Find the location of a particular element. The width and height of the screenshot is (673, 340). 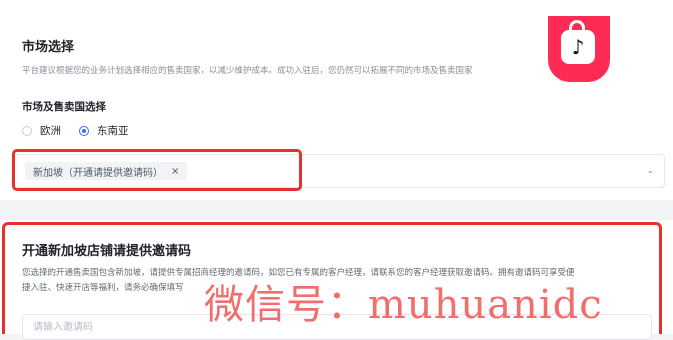

chevron-down-icon: ⌄ is located at coordinates (650, 171).